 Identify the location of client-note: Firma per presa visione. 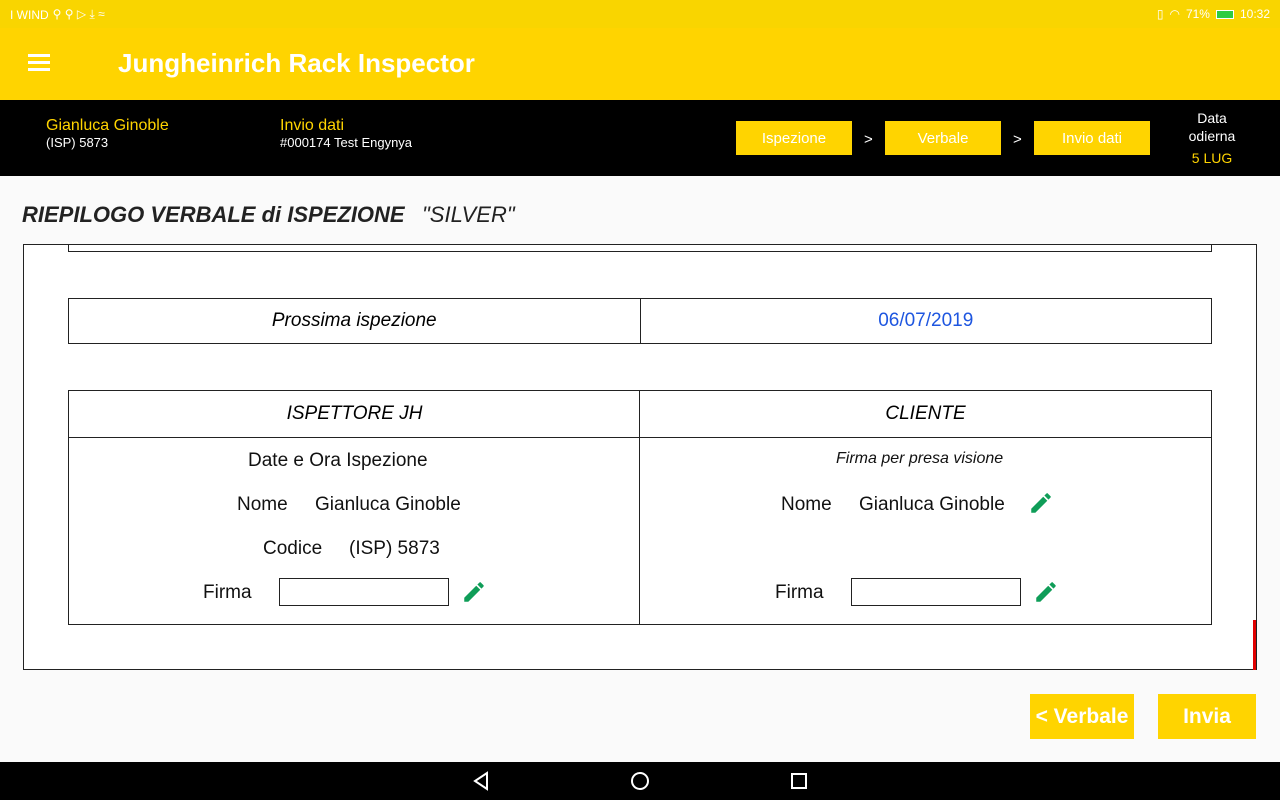
(920, 458).